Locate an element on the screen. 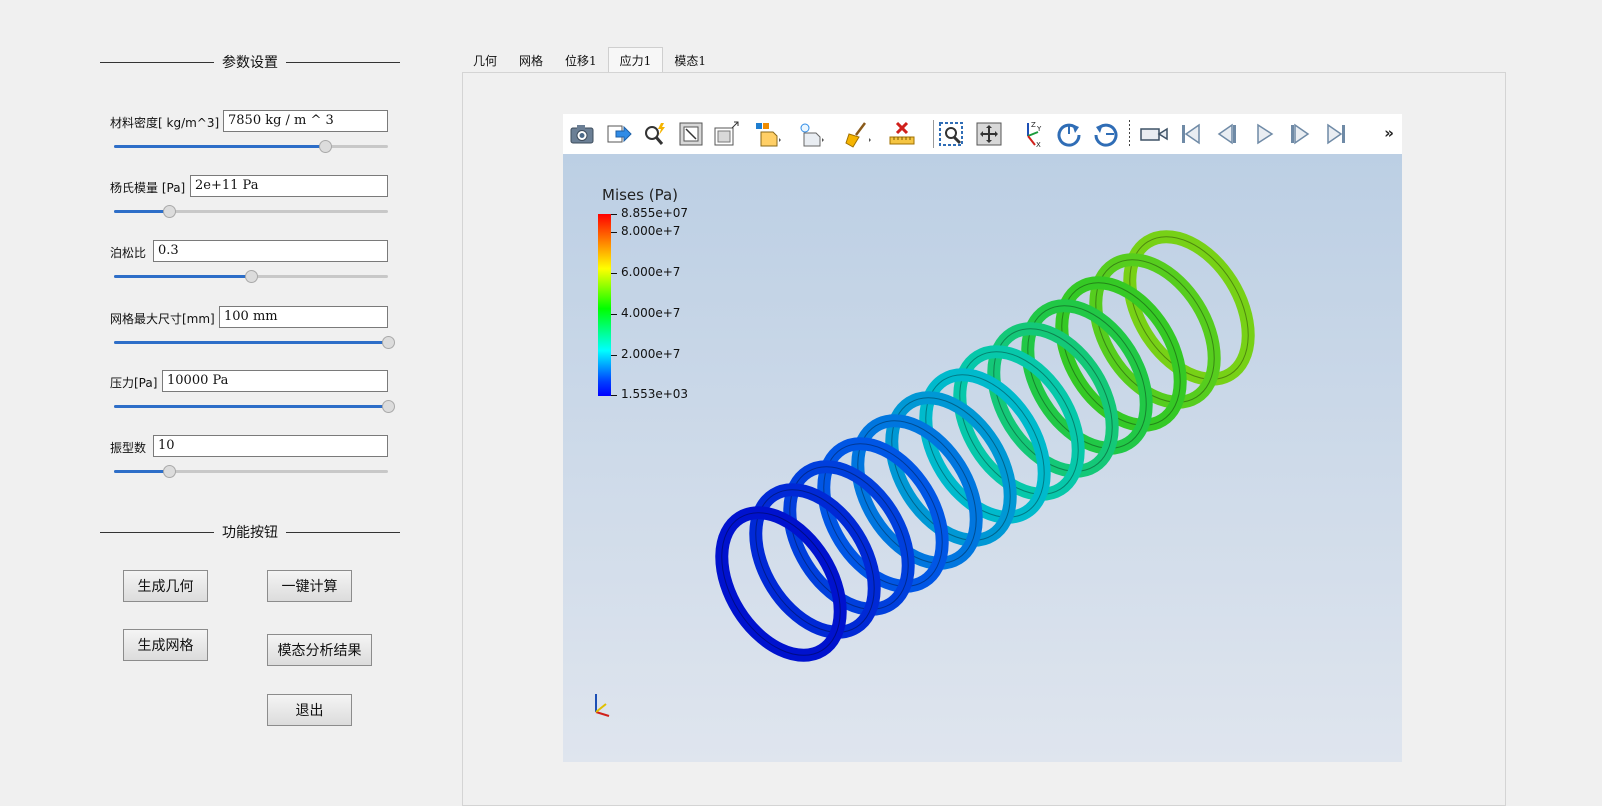  density-slider-handle is located at coordinates (325, 146).